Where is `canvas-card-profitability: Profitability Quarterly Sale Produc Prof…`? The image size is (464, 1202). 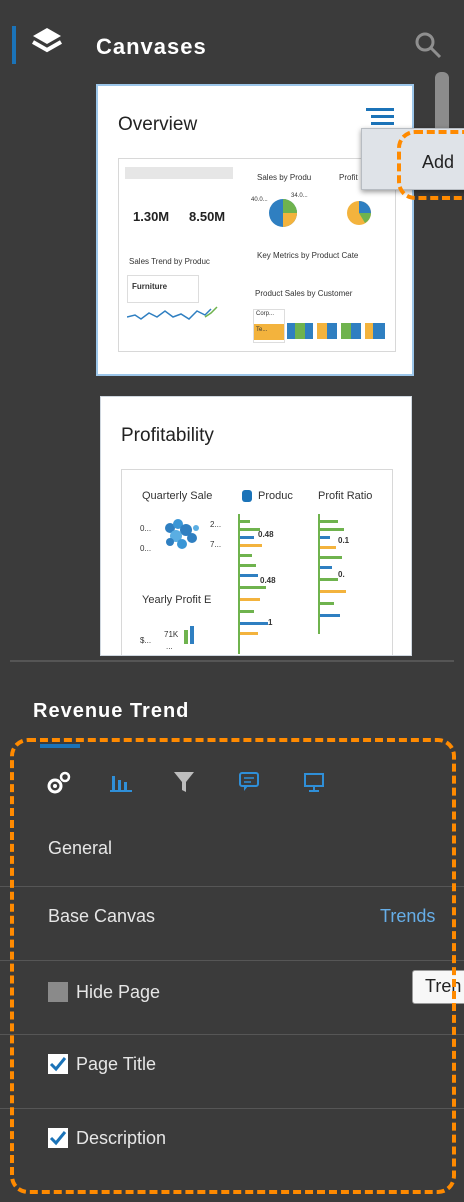 canvas-card-profitability: Profitability Quarterly Sale Produc Prof… is located at coordinates (256, 526).